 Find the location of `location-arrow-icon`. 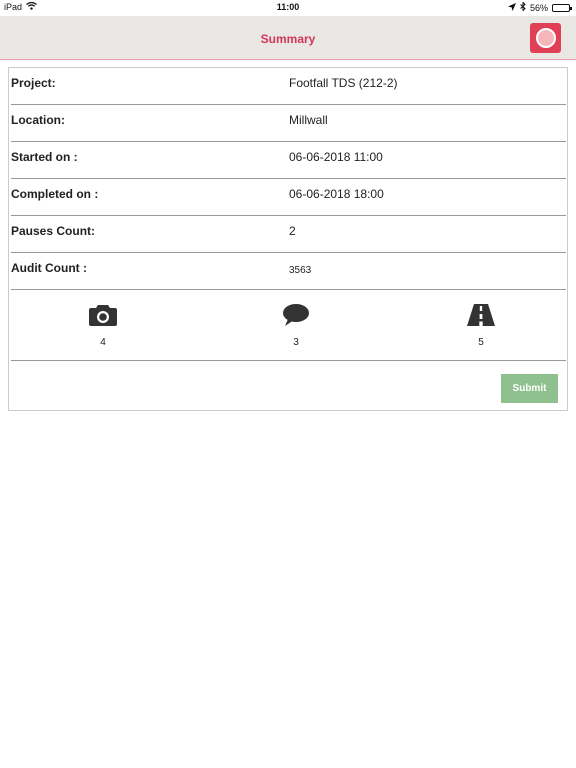

location-arrow-icon is located at coordinates (511, 7).